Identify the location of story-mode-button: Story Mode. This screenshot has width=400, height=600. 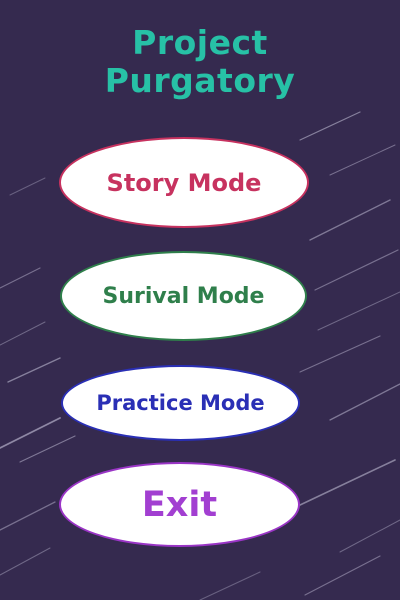
(184, 182).